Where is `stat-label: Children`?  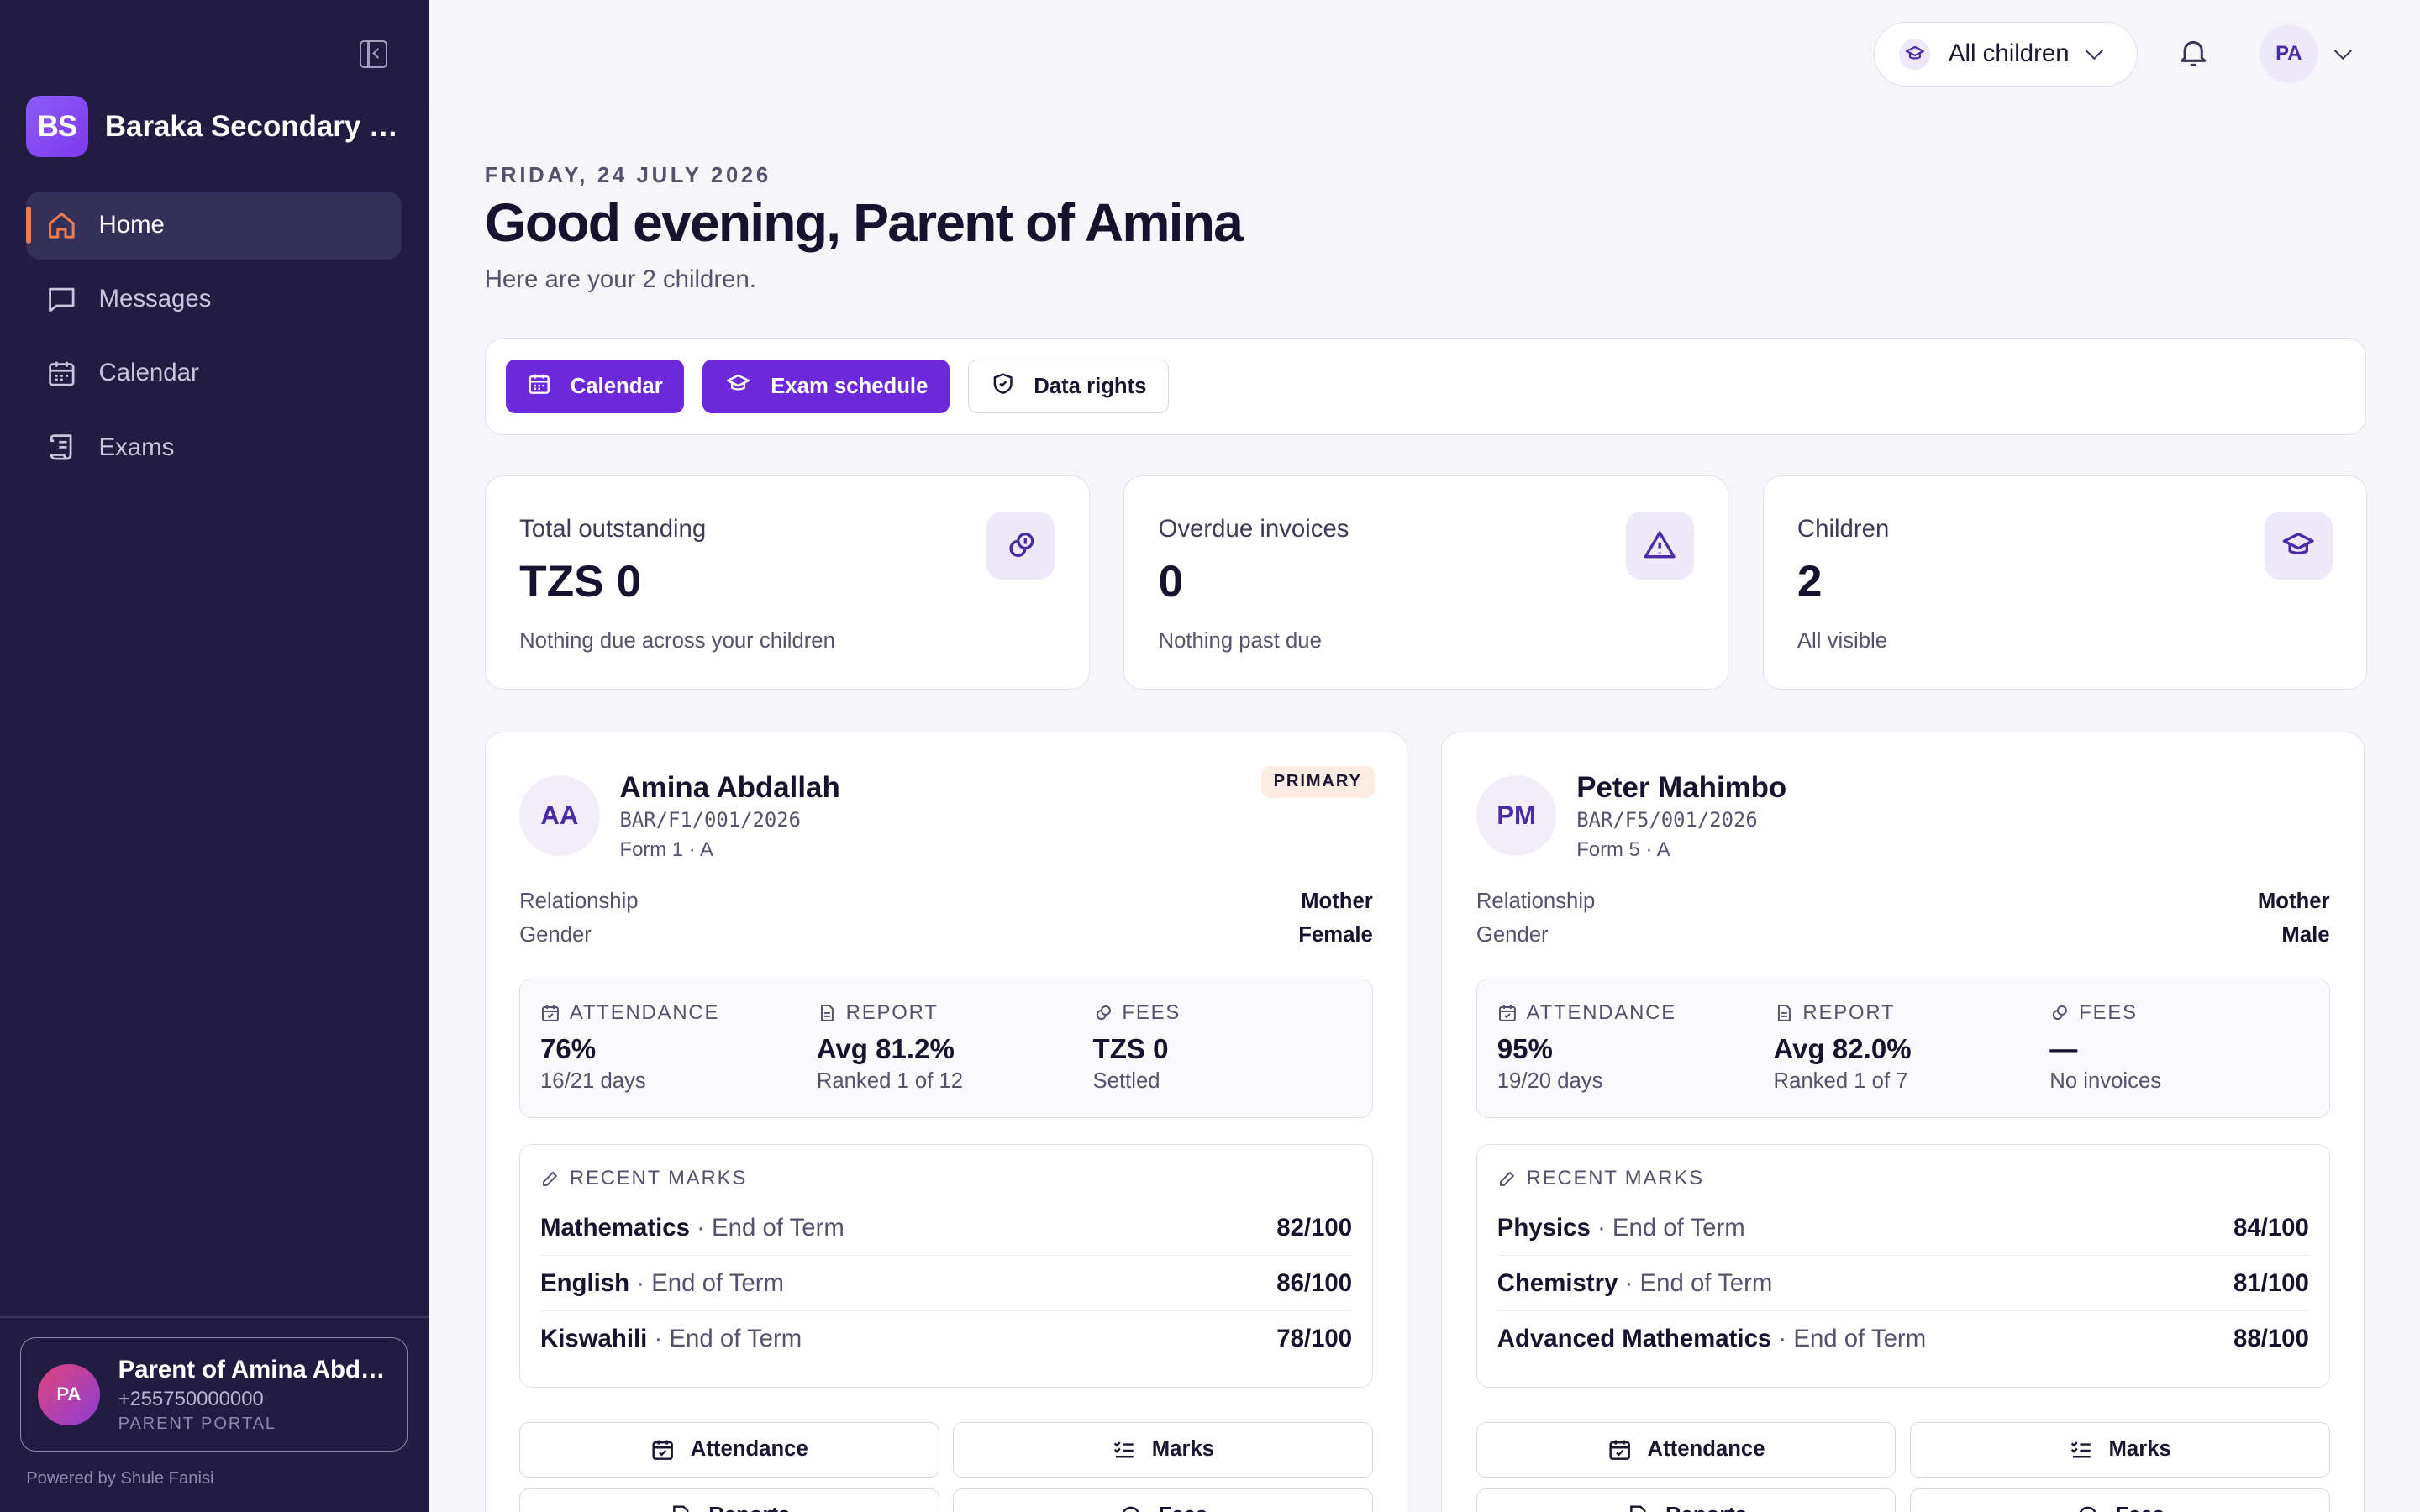 stat-label: Children is located at coordinates (1844, 528).